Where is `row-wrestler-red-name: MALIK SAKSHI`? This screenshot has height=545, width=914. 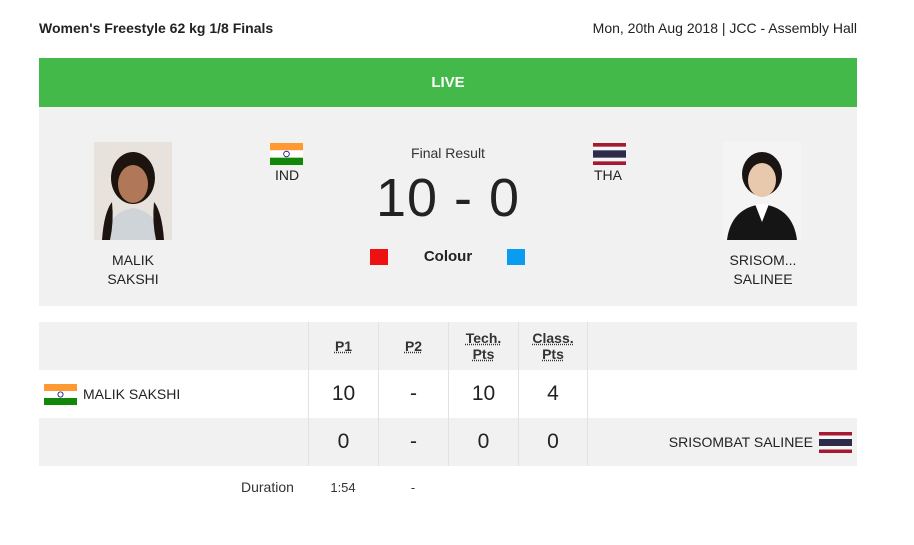 row-wrestler-red-name: MALIK SAKSHI is located at coordinates (132, 394).